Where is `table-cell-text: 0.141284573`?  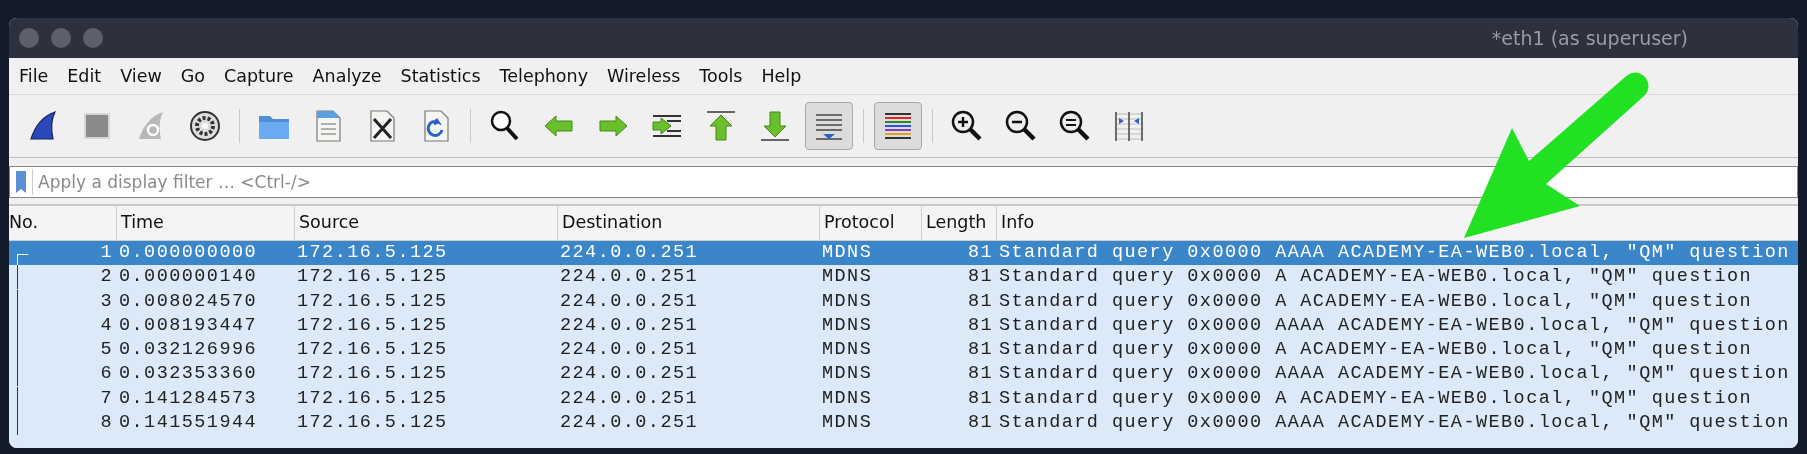
table-cell-text: 0.141284573 is located at coordinates (188, 398).